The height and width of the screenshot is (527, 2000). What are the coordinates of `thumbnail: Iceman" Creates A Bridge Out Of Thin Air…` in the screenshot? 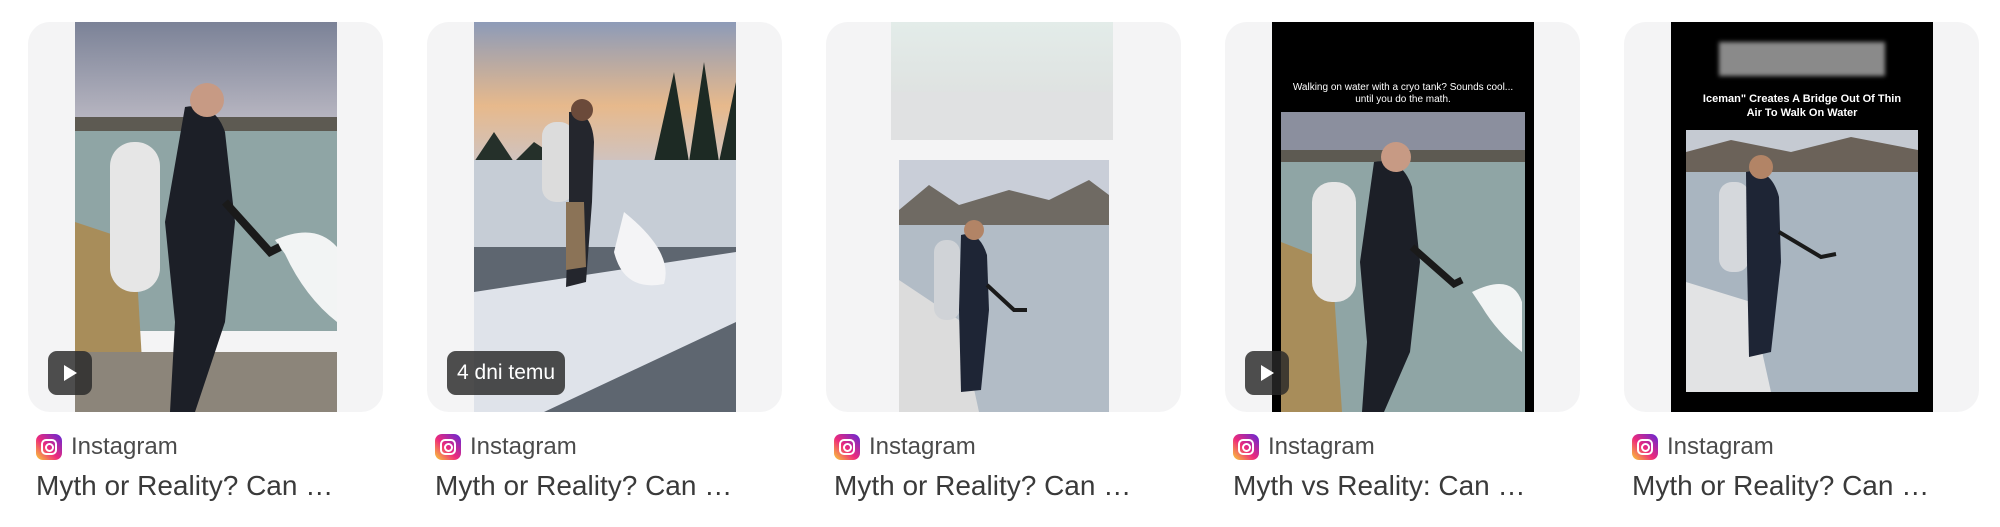 It's located at (1801, 217).